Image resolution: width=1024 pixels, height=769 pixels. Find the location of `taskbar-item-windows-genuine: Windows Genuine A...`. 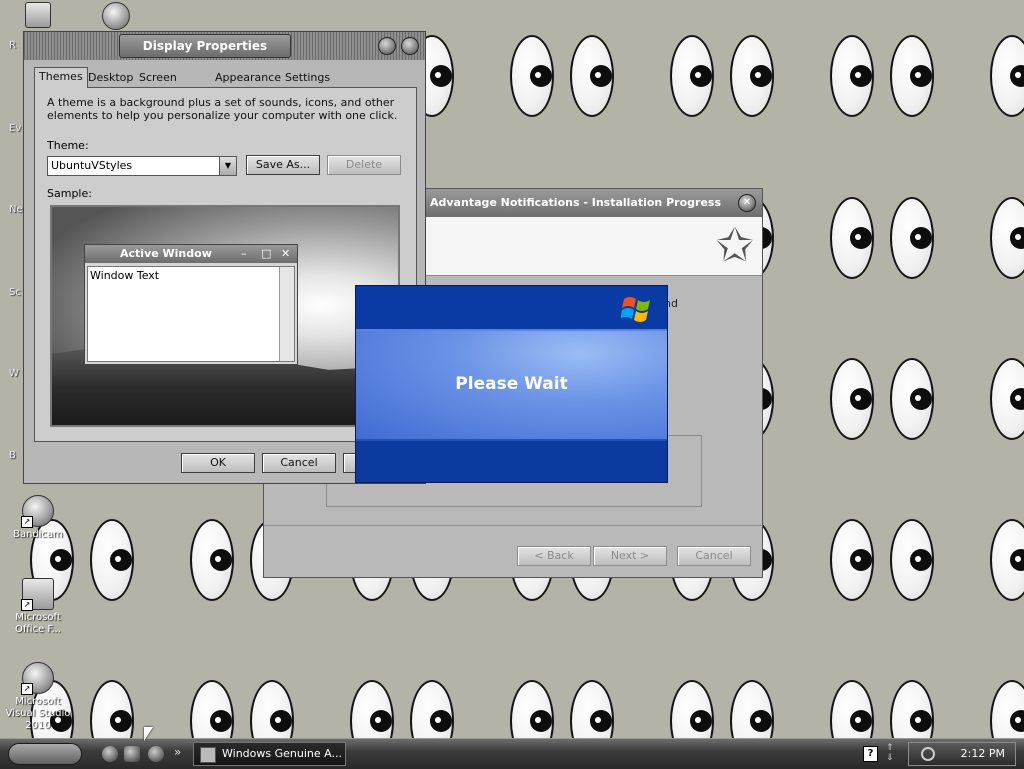

taskbar-item-windows-genuine: Windows Genuine A... is located at coordinates (269, 754).